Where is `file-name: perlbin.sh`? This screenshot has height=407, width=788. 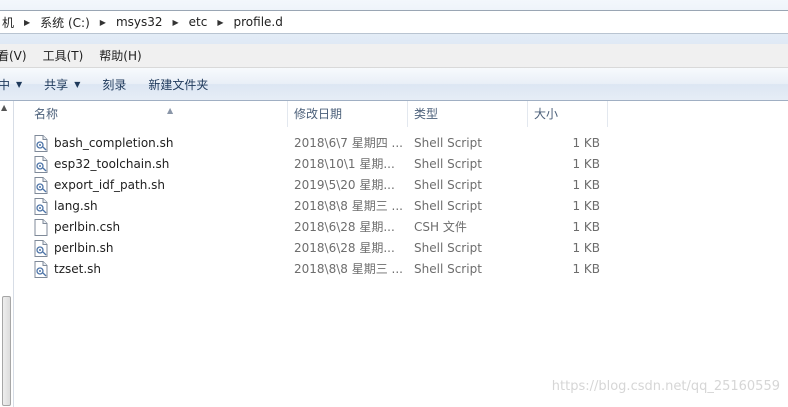
file-name: perlbin.sh is located at coordinates (84, 248).